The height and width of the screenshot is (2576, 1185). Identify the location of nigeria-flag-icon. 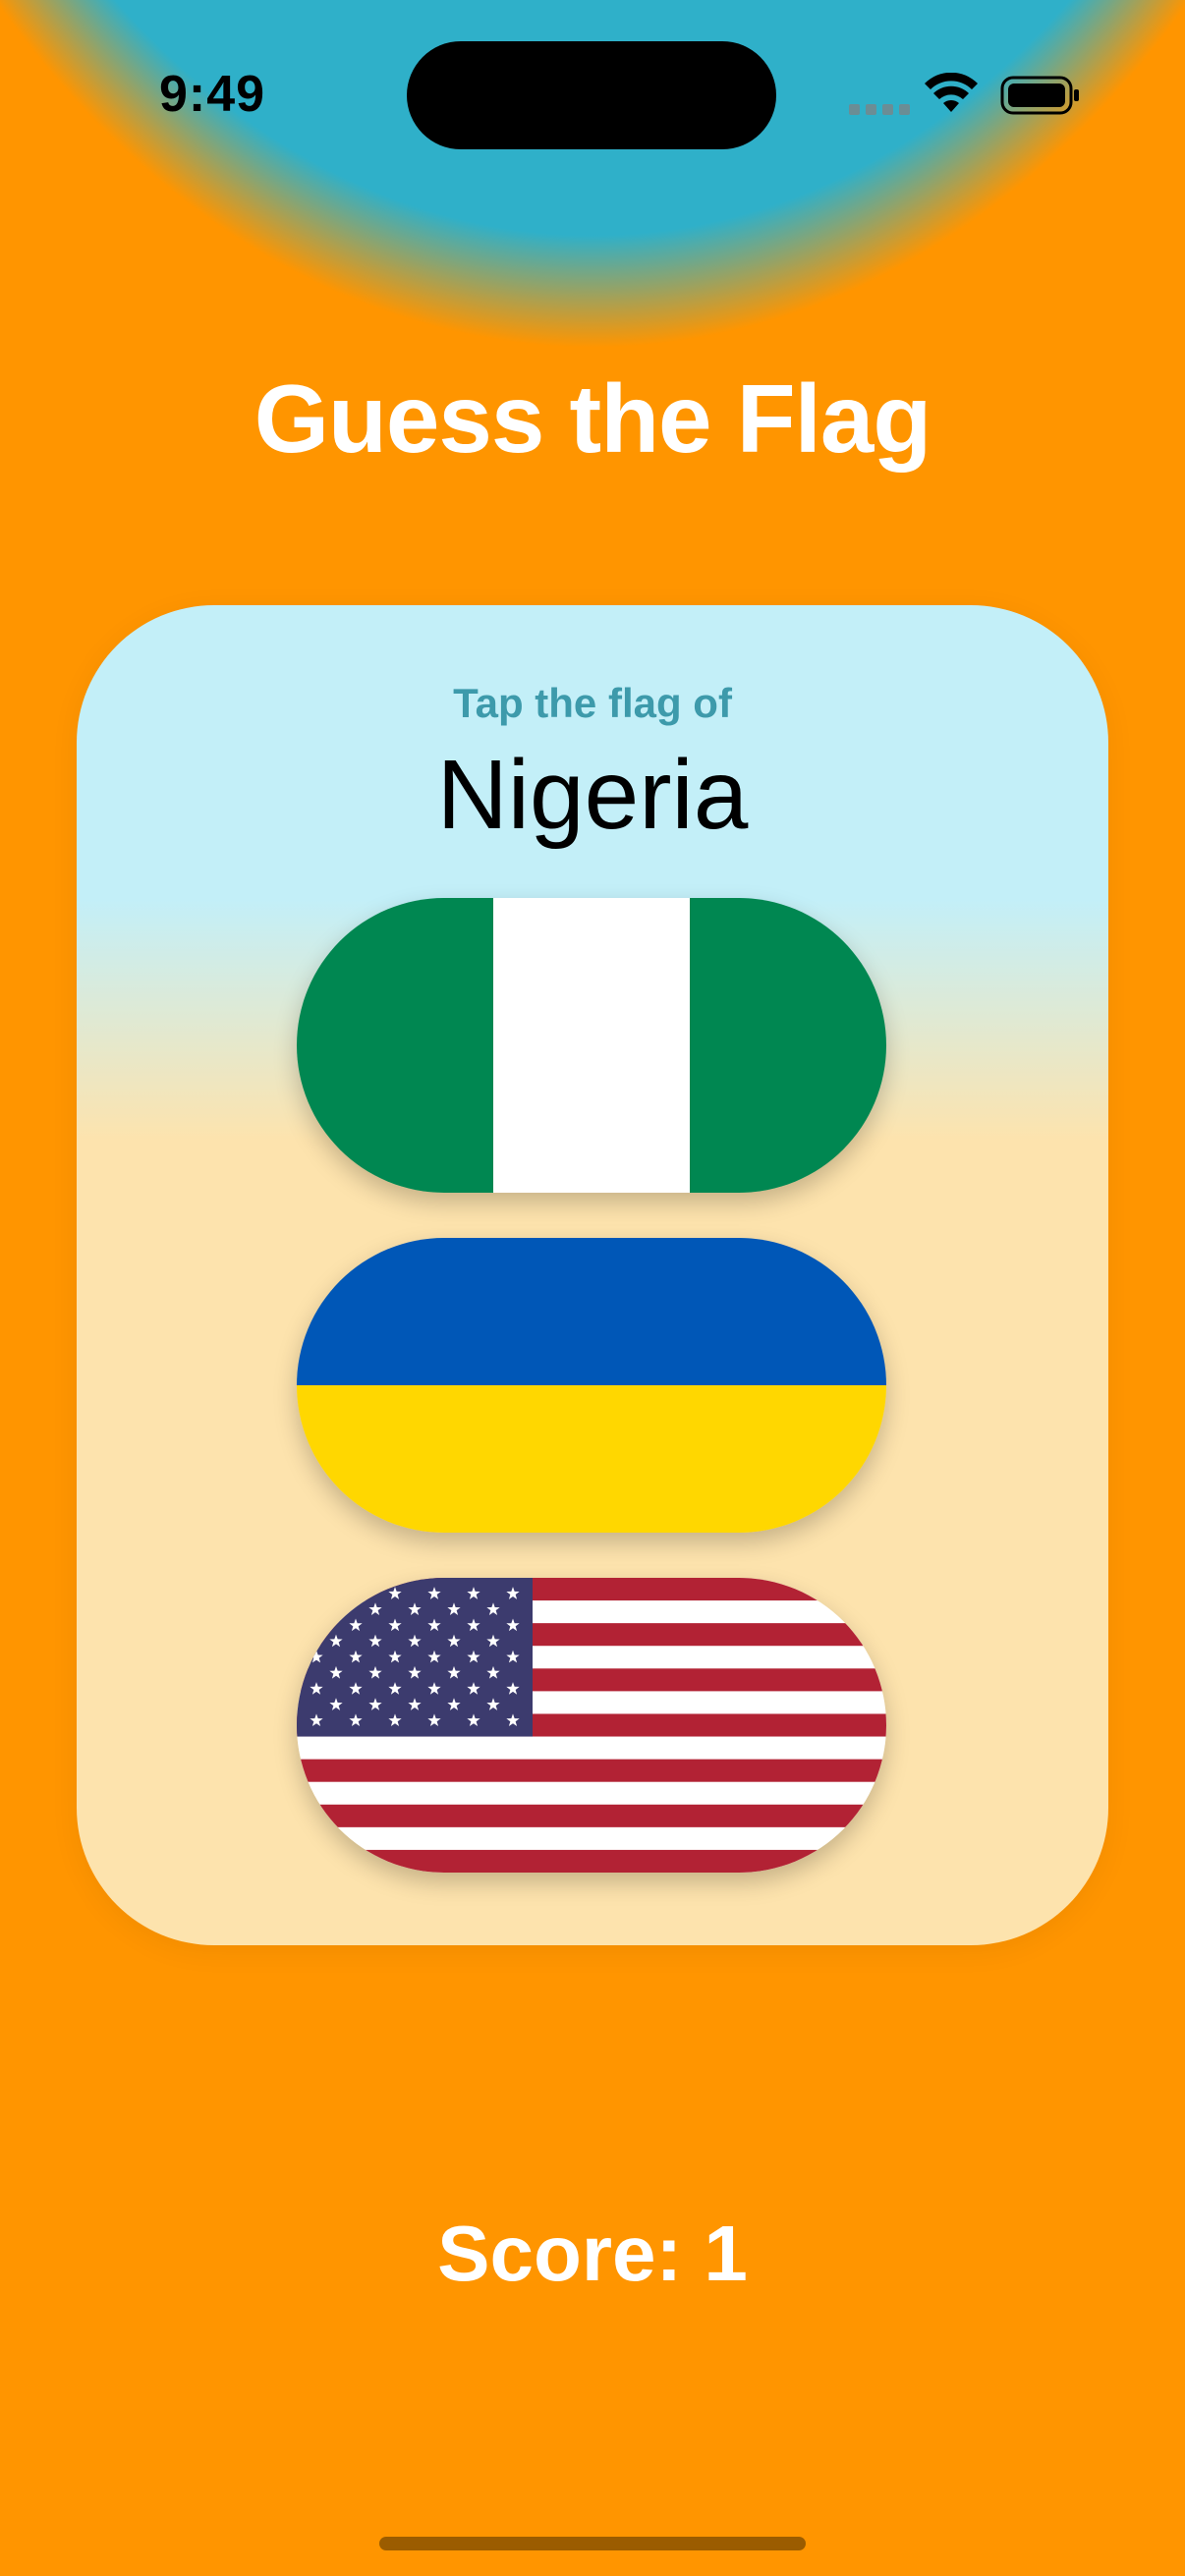
(592, 1045).